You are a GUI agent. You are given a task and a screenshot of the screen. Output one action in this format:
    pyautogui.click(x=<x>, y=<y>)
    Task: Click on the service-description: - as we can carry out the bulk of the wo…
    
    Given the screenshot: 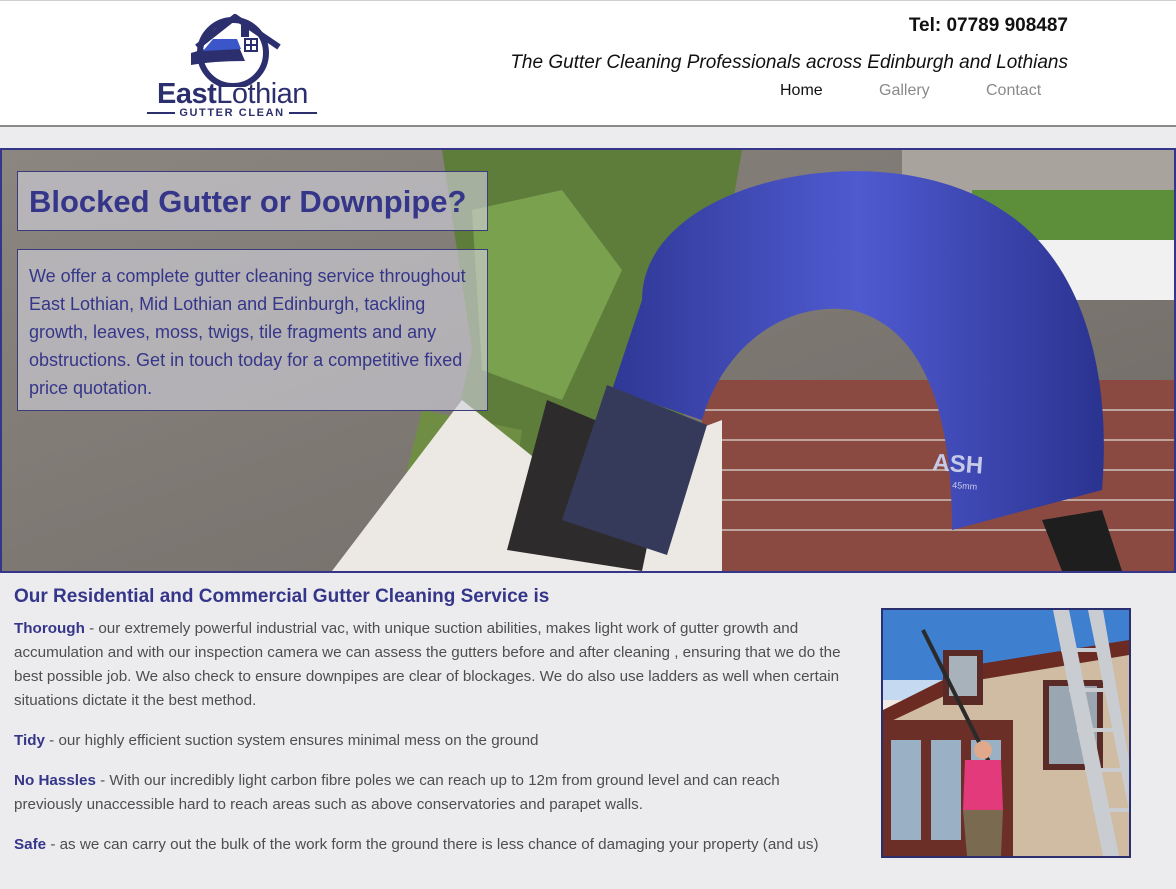 What is the action you would take?
    pyautogui.click(x=432, y=844)
    